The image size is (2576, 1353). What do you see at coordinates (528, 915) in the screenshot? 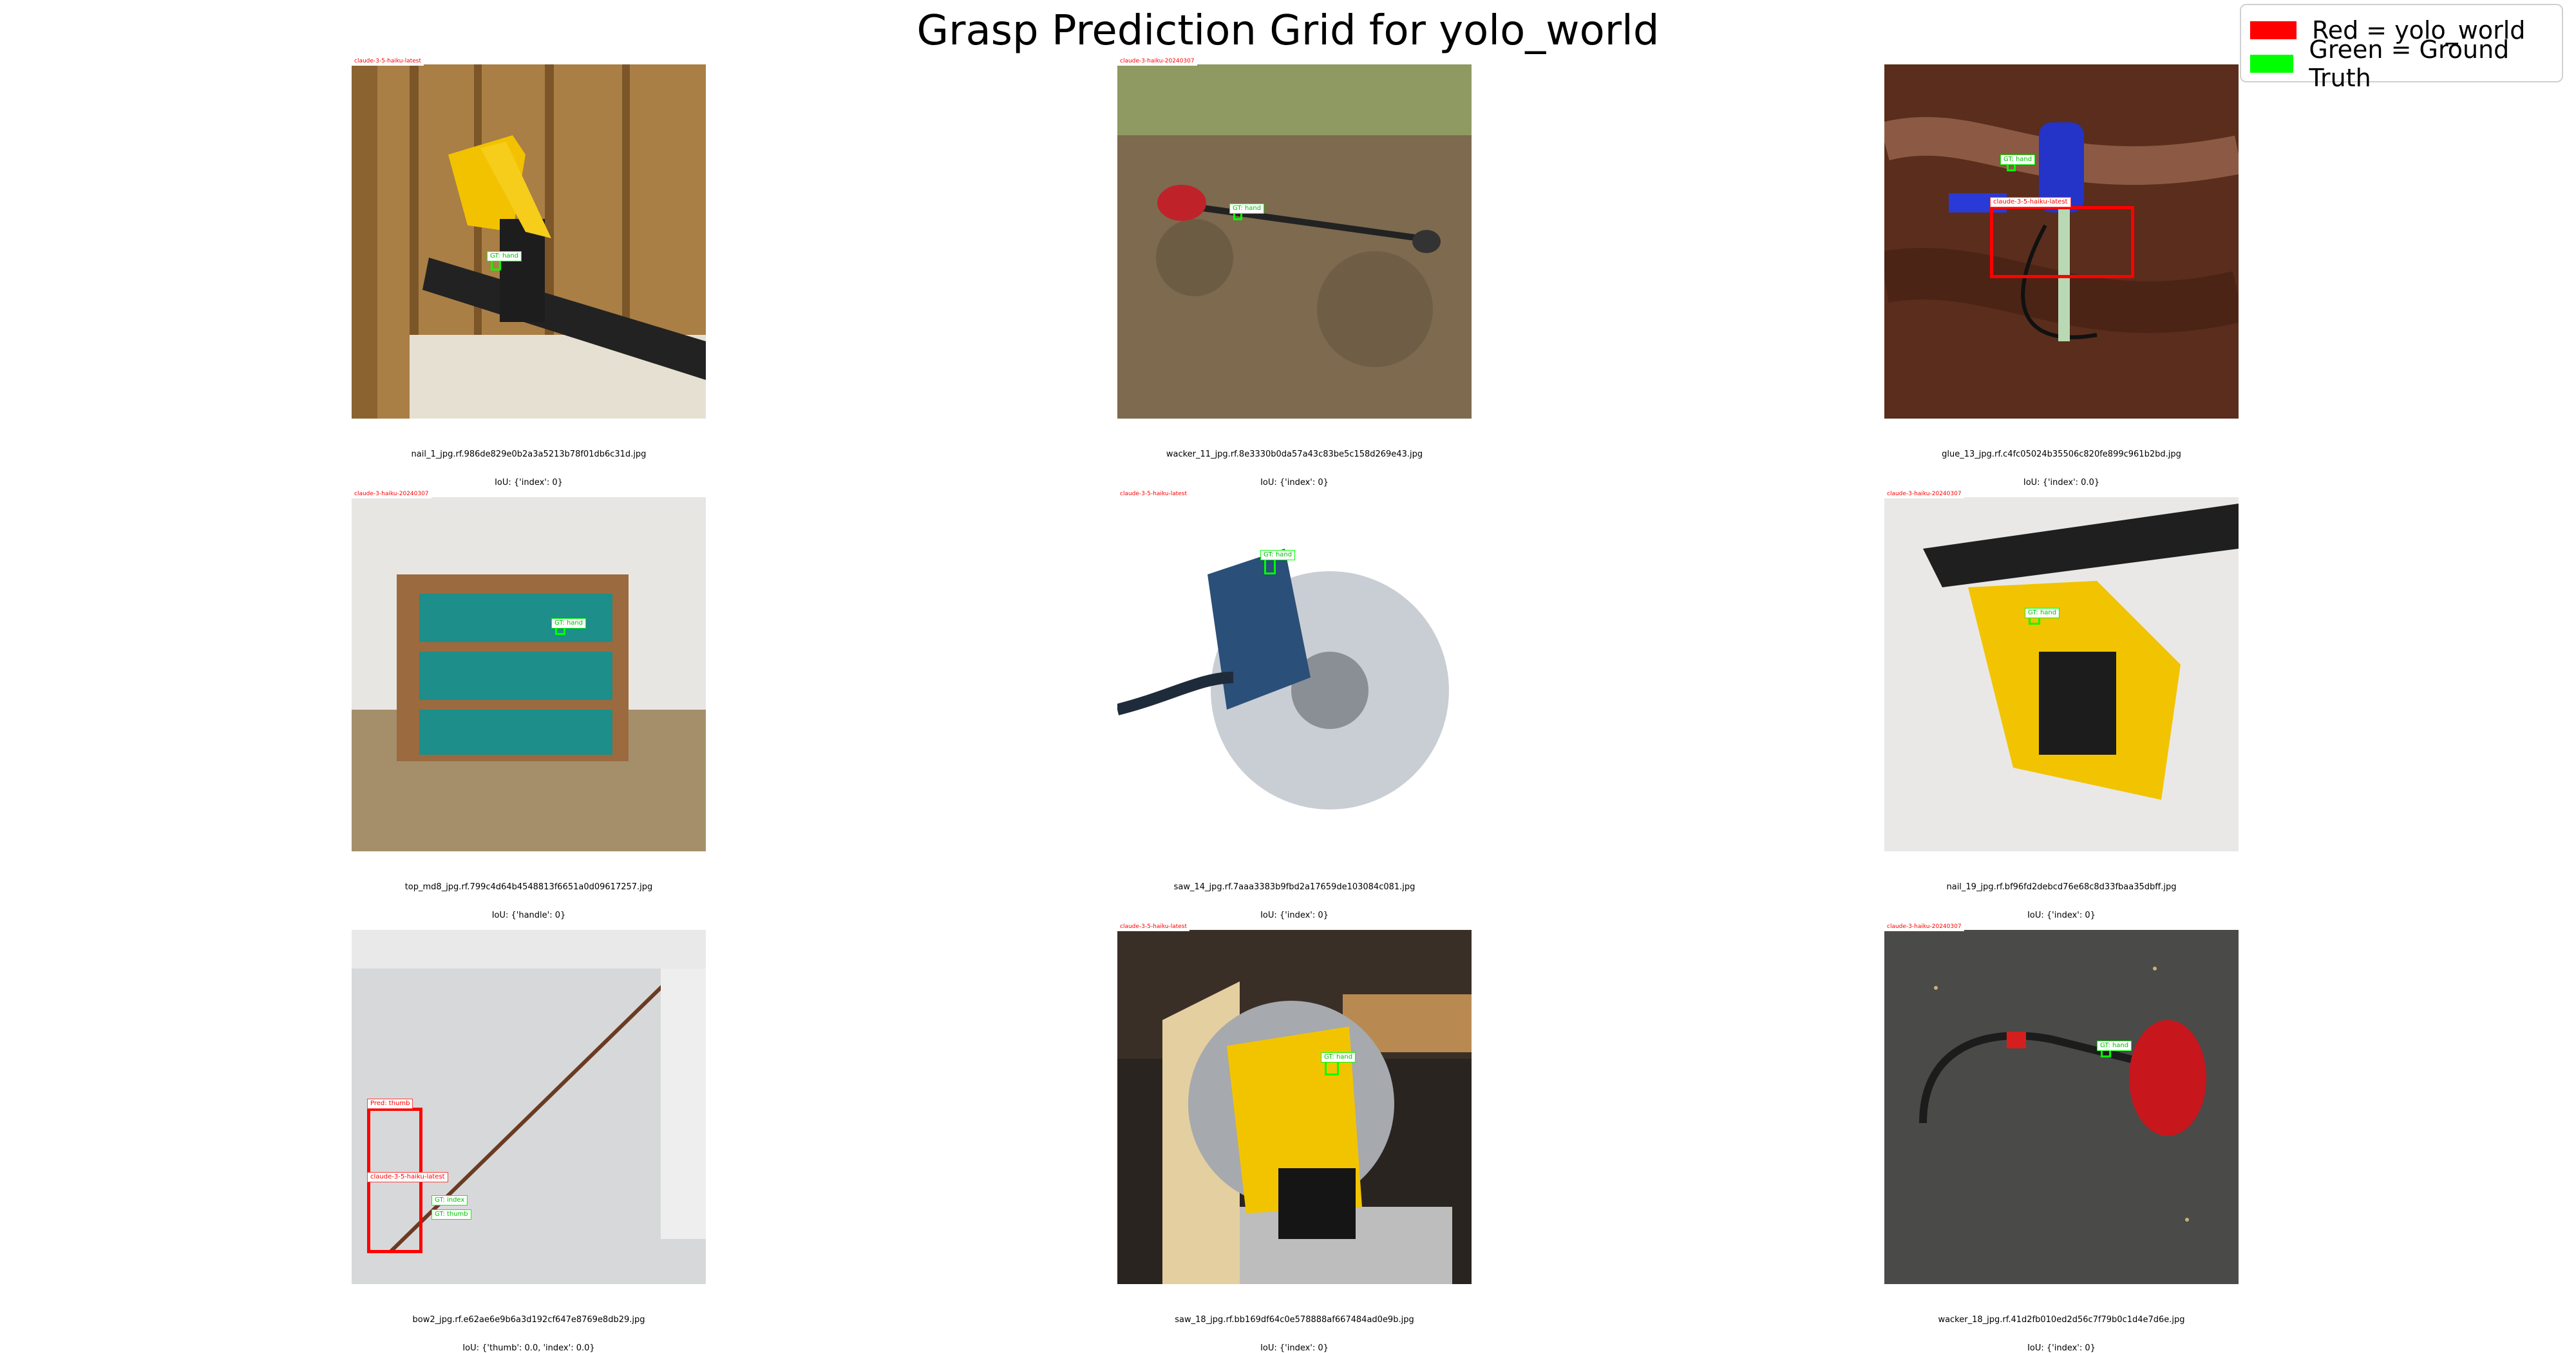
I see `iou-text: IoU: {'handle': 0}` at bounding box center [528, 915].